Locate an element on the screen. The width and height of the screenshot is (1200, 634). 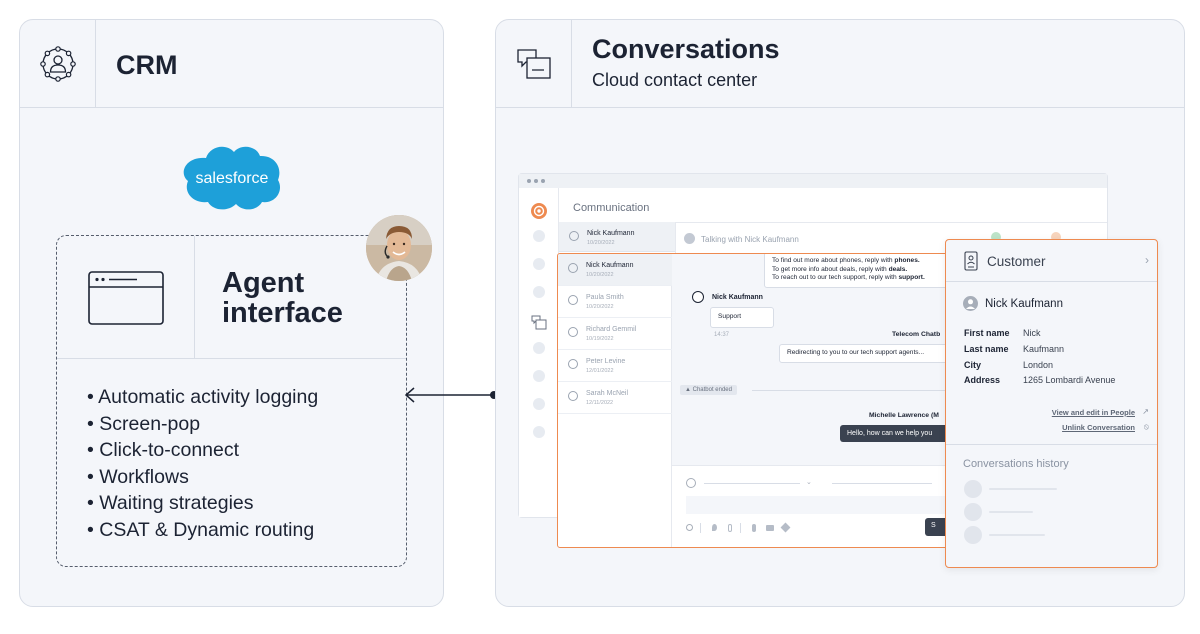
field-label: Address is located at coordinates (982, 380).